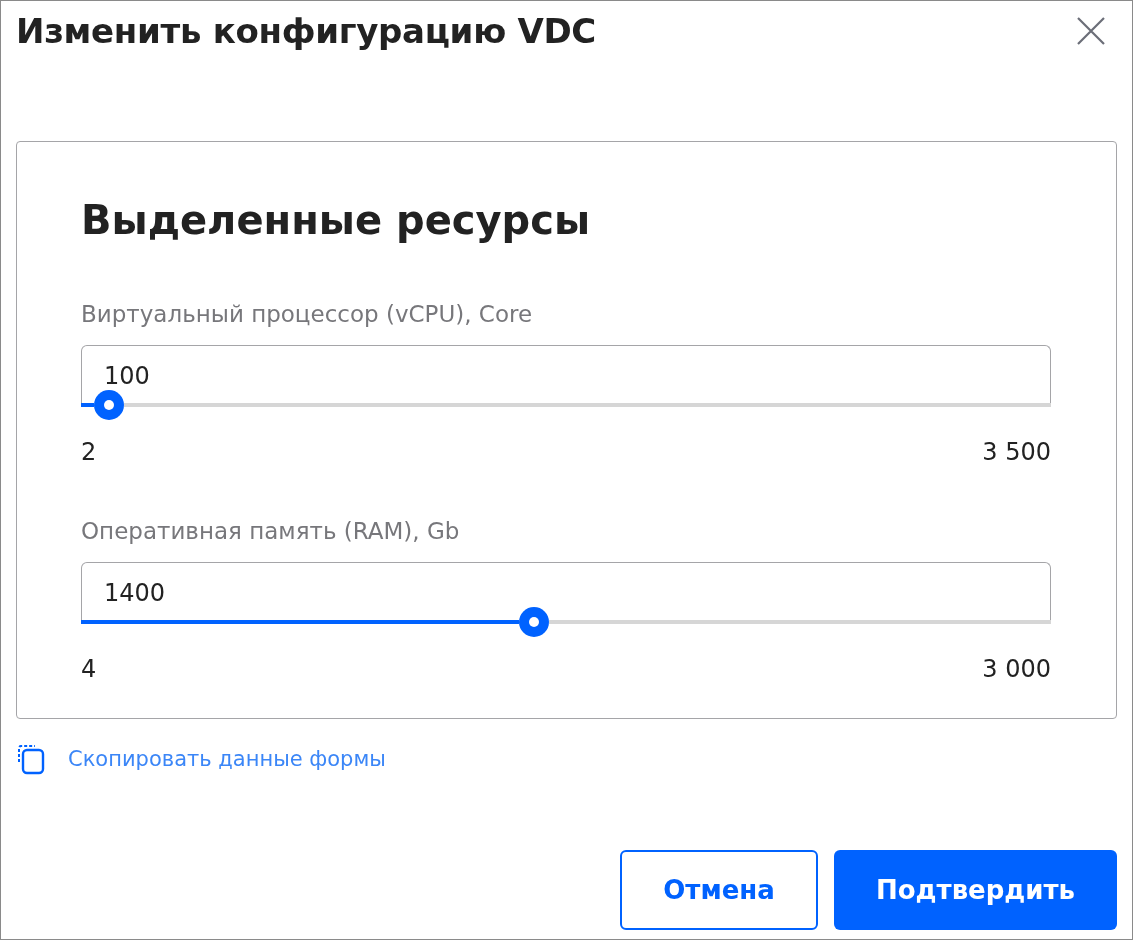 The height and width of the screenshot is (940, 1133). What do you see at coordinates (336, 220) in the screenshot?
I see `section-title: Выделенные ресурсы` at bounding box center [336, 220].